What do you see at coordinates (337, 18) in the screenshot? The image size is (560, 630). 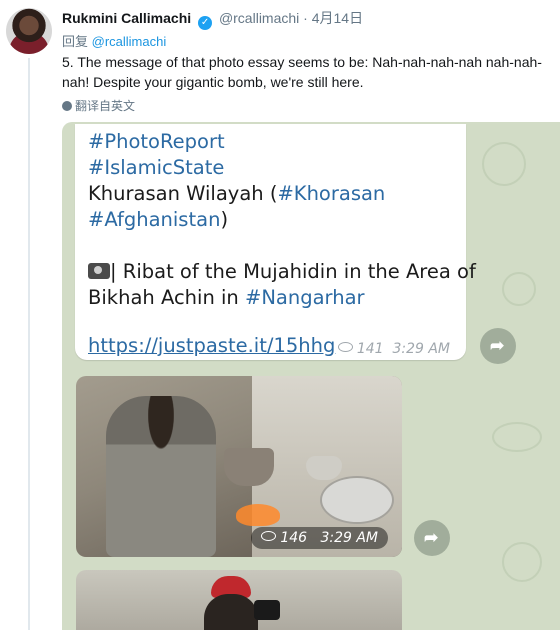 I see `tweet-date: 4月14日` at bounding box center [337, 18].